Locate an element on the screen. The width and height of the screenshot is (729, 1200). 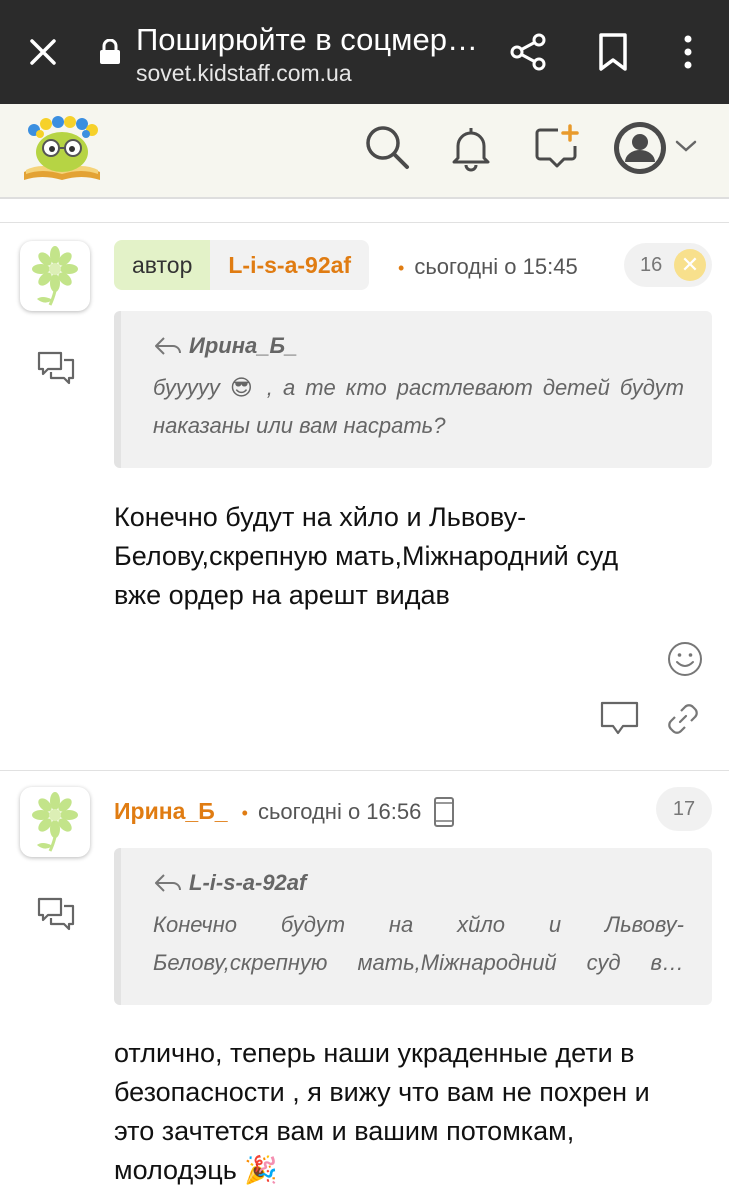
post-meta: Ирина_Б_ • сьогодні о 16:56 is located at coordinates (268, 811).